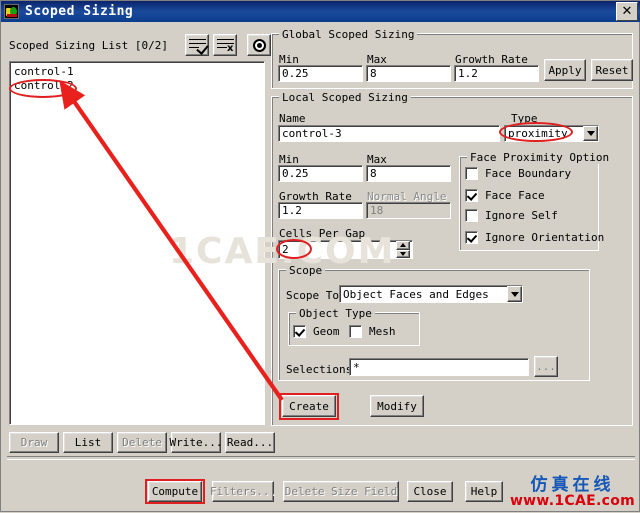 The width and height of the screenshot is (640, 513). Describe the element at coordinates (408, 173) in the screenshot. I see `local-max-input: 8` at that location.